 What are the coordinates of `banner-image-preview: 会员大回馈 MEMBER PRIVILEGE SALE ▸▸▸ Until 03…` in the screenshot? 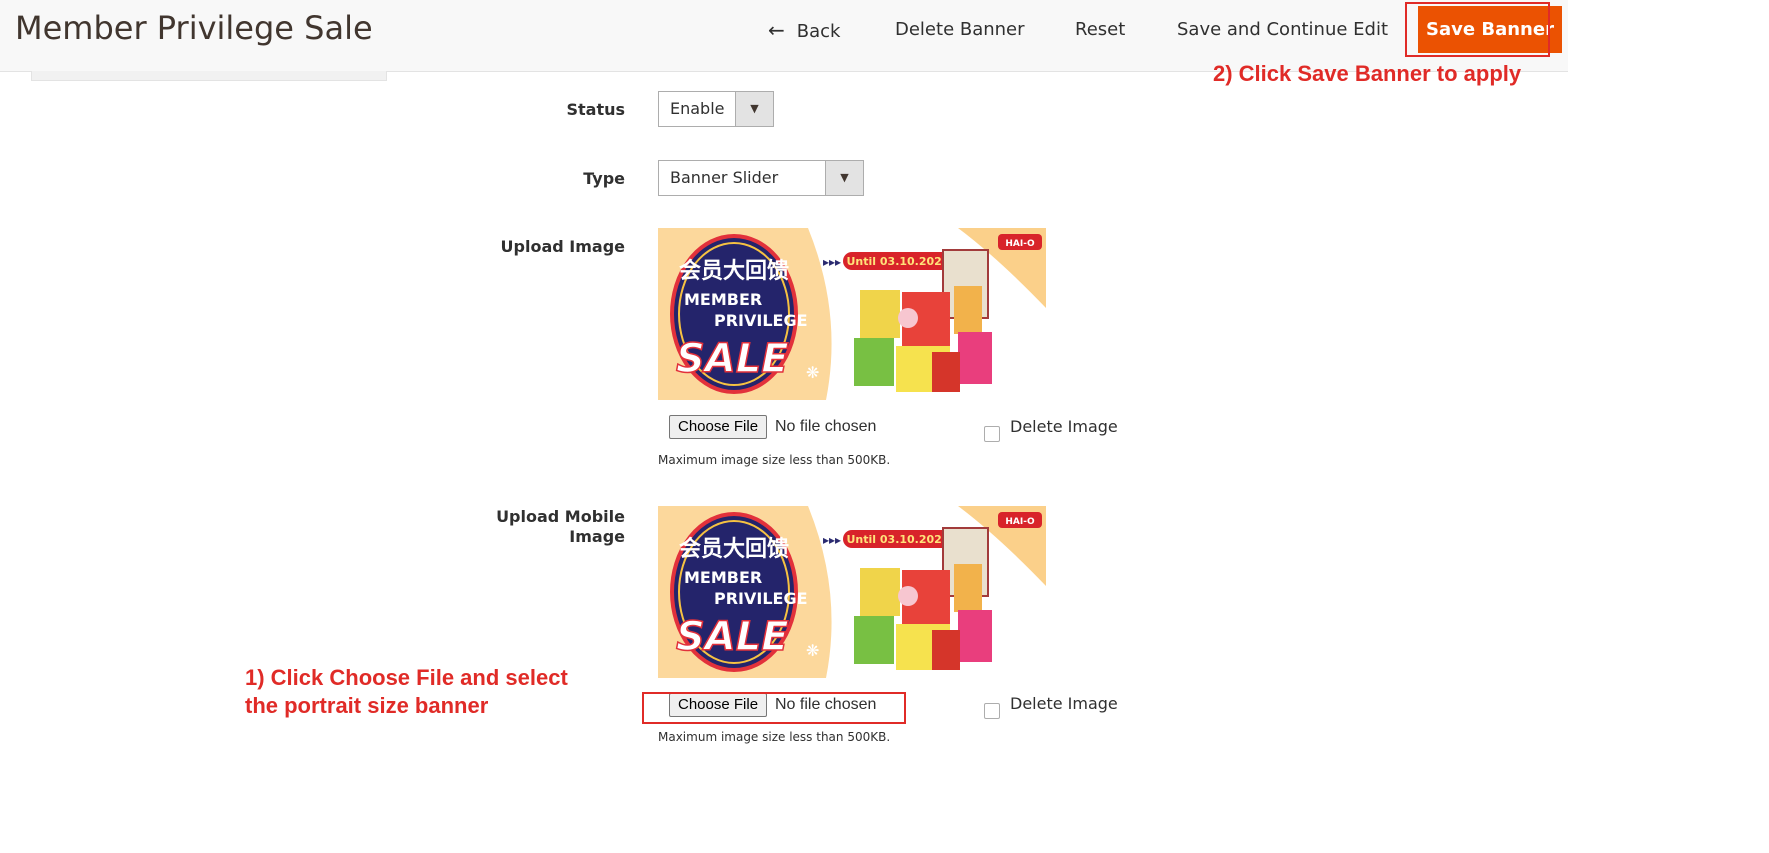 It's located at (852, 314).